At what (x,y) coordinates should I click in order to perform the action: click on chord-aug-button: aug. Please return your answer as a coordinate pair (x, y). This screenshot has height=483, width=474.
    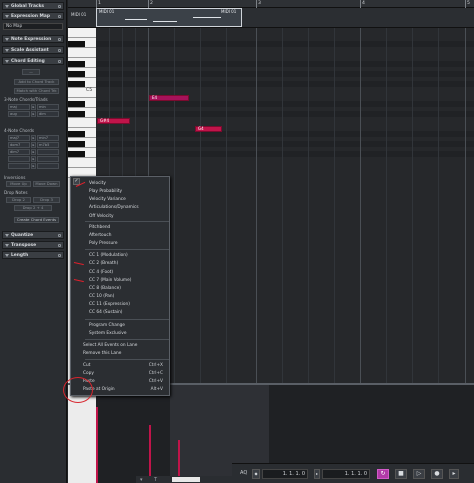
    Looking at the image, I should click on (19, 114).